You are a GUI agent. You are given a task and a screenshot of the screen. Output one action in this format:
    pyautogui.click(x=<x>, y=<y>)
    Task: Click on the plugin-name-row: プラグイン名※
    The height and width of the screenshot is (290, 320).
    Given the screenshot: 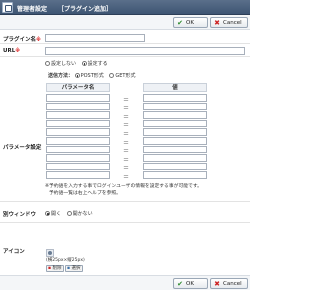 What is the action you would take?
    pyautogui.click(x=125, y=37)
    